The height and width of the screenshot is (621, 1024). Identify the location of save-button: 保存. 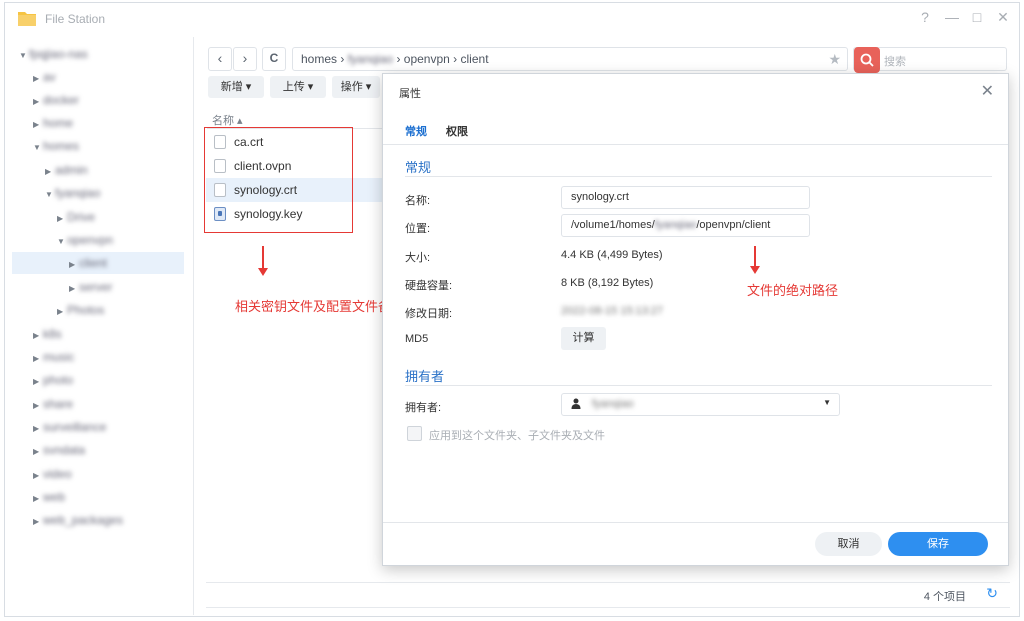
(938, 544).